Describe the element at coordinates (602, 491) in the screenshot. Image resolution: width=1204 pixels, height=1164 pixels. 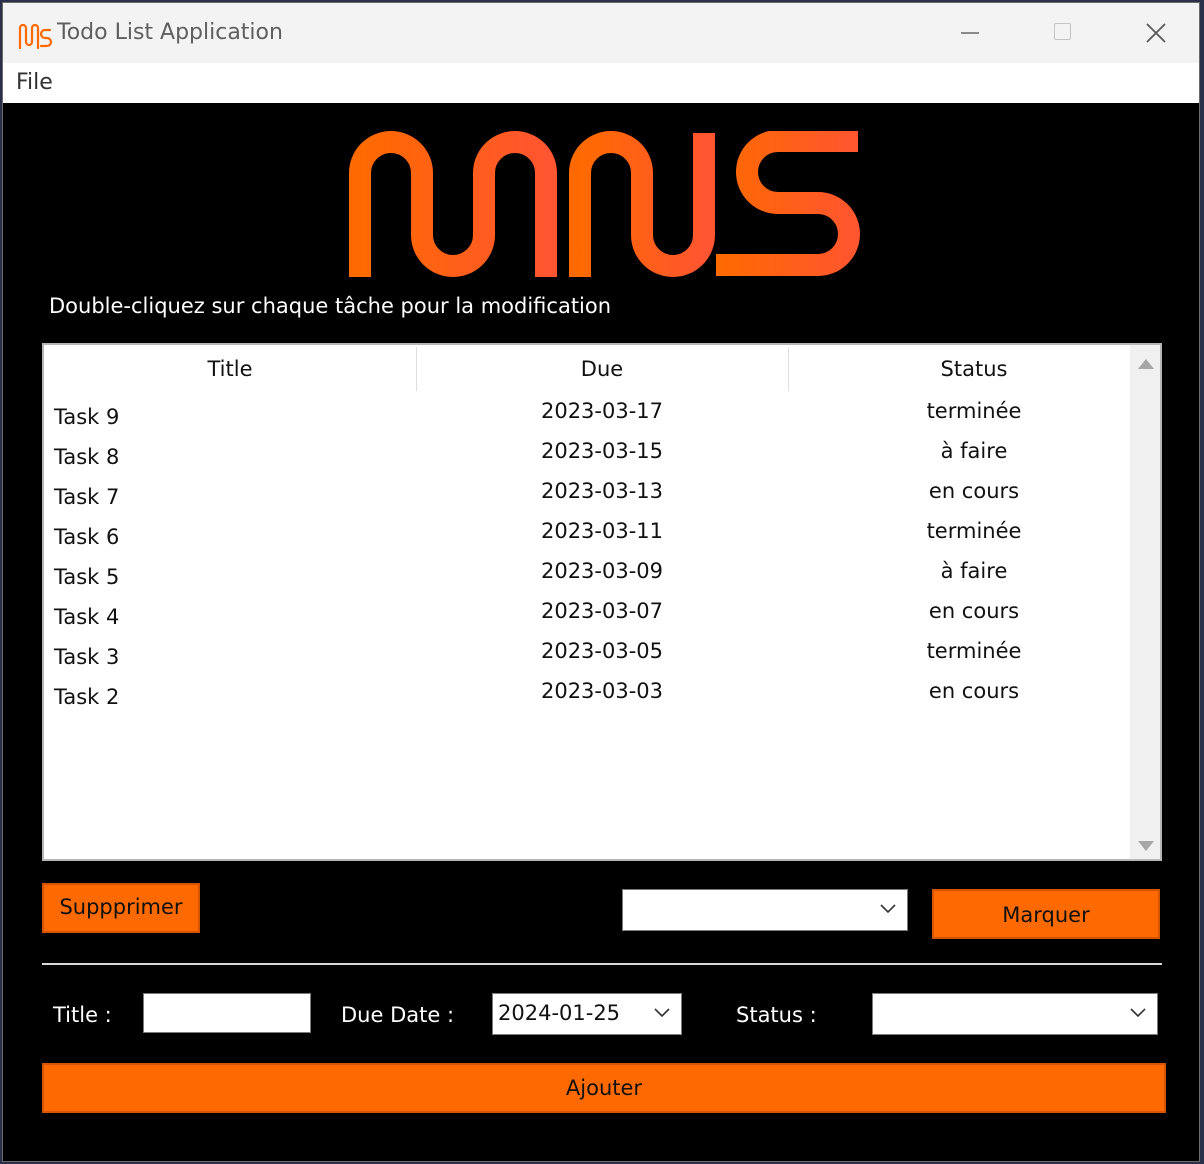
I see `row-due: 2023-03-13` at that location.